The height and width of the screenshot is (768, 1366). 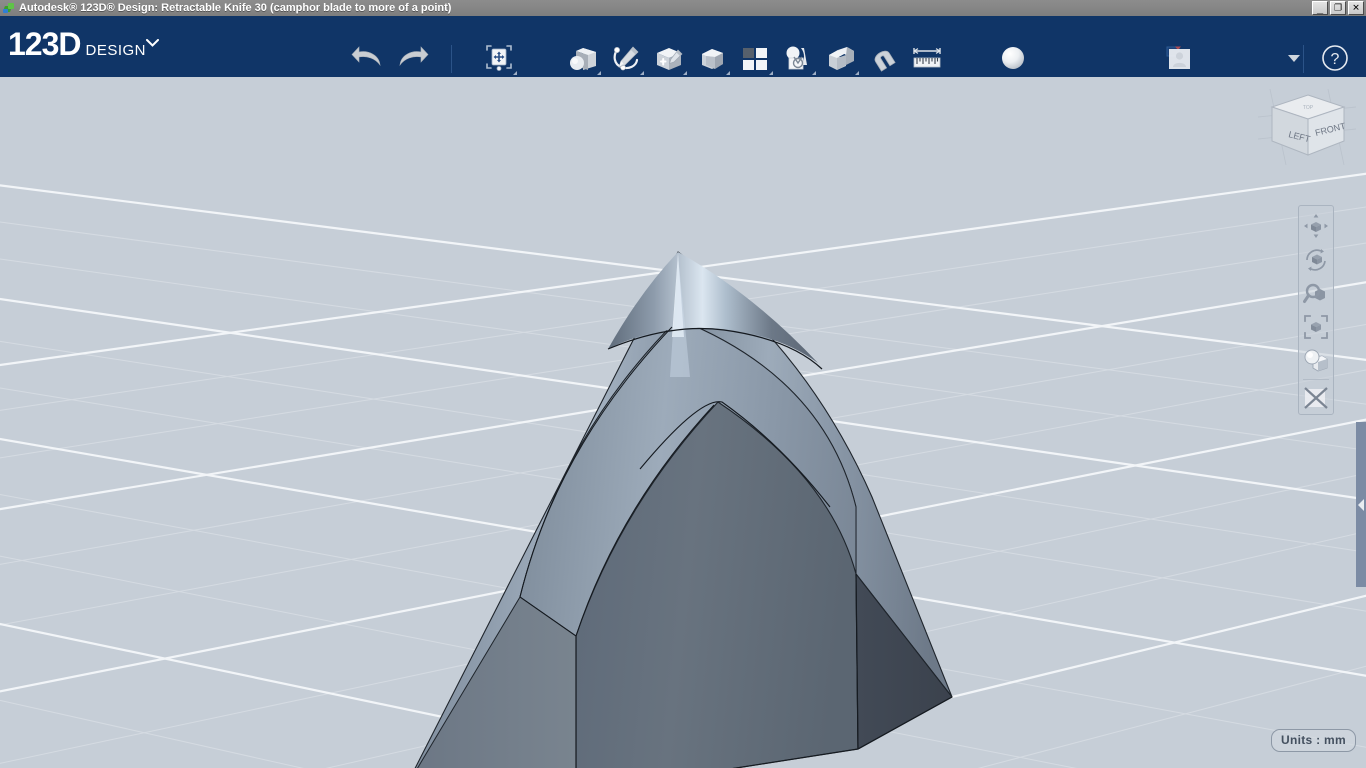 I want to click on brand-mark: 123D, so click(x=44, y=44).